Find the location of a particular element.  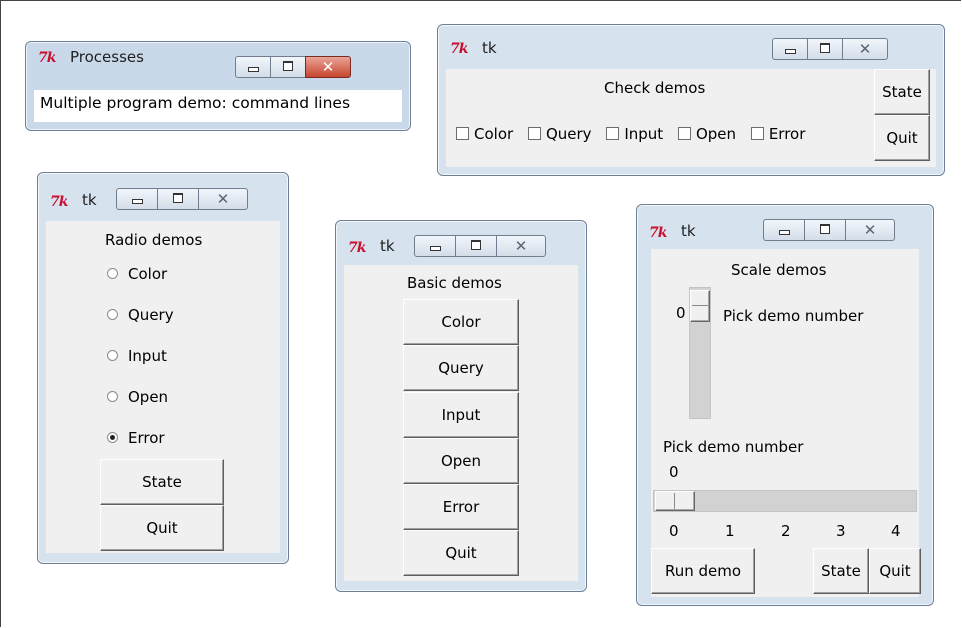

run-demo-button: Run demo is located at coordinates (703, 571).